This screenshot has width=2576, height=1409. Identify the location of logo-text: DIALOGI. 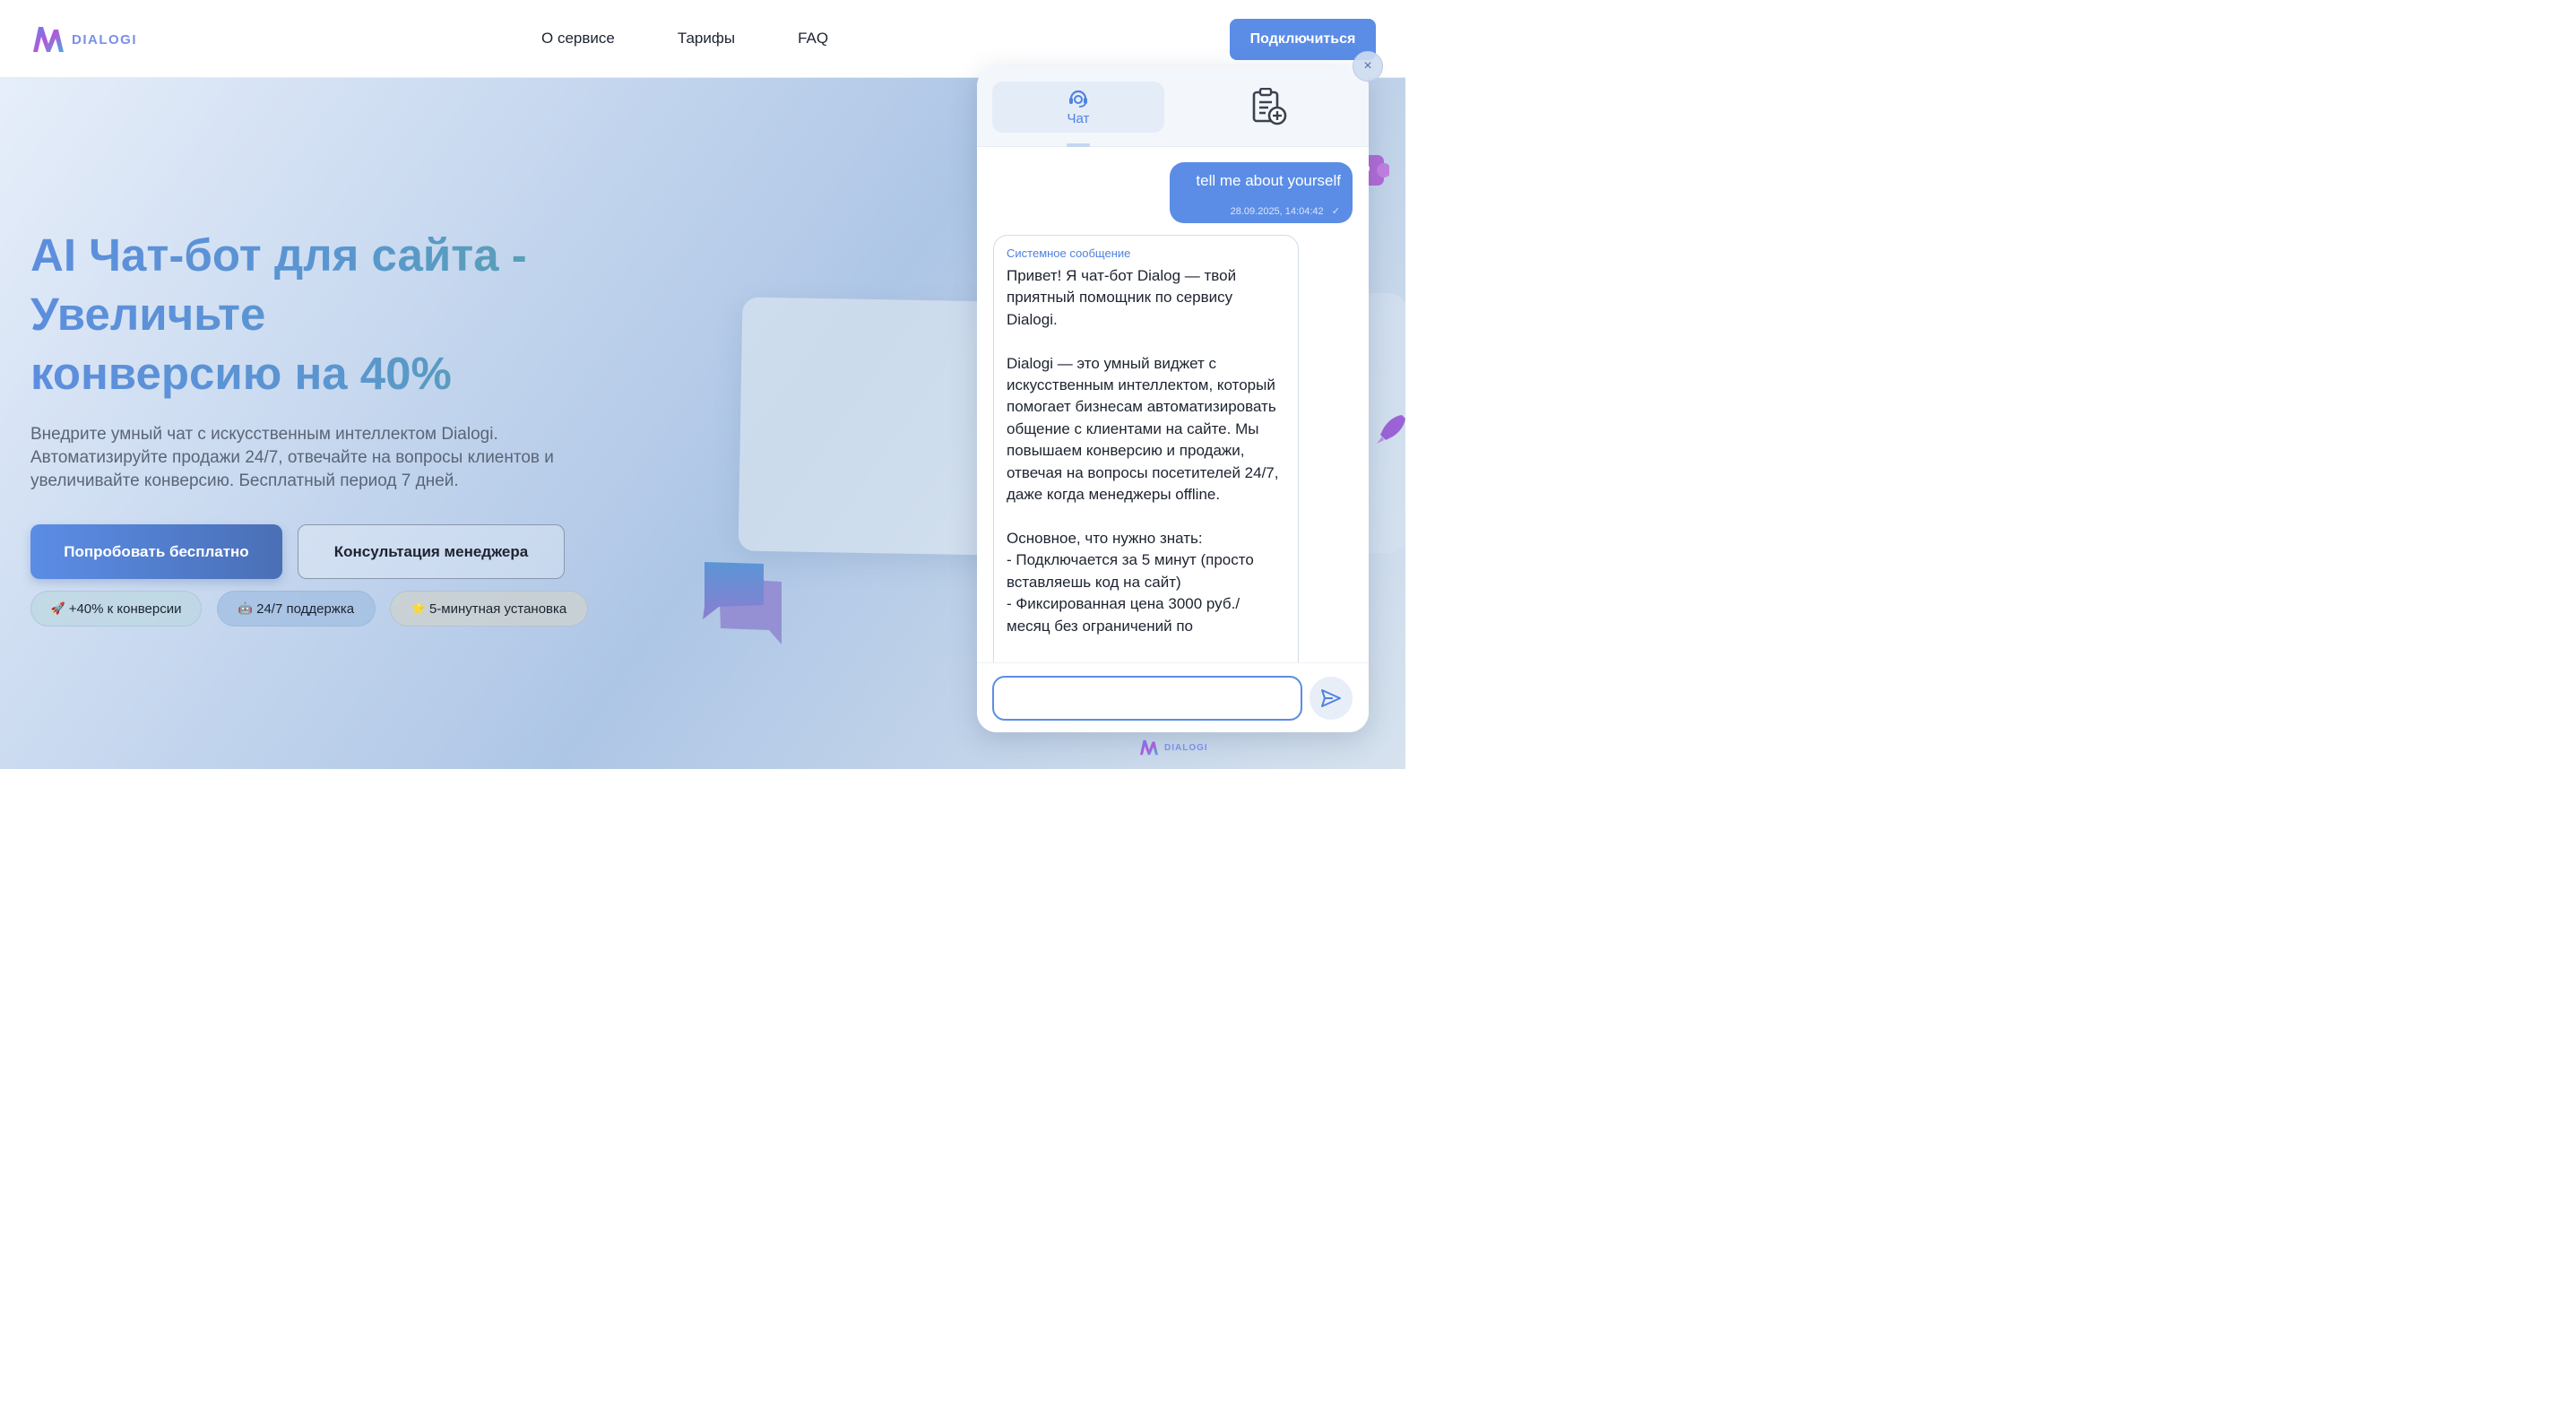
(104, 39).